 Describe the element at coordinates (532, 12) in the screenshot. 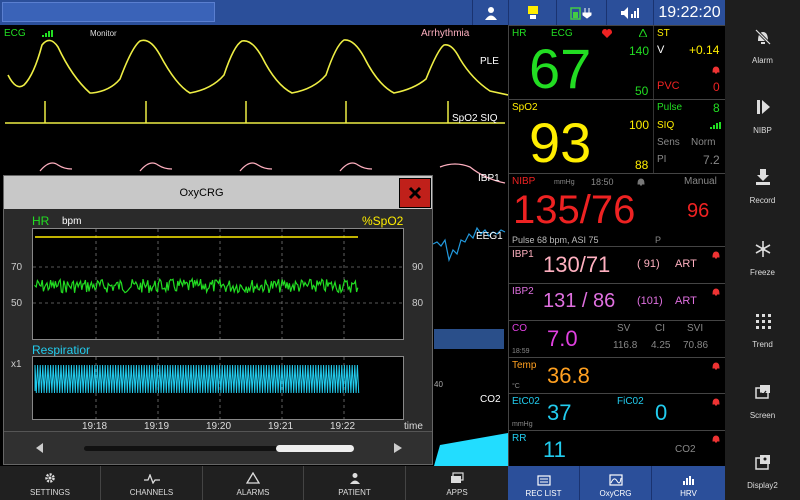

I see `network-status` at that location.